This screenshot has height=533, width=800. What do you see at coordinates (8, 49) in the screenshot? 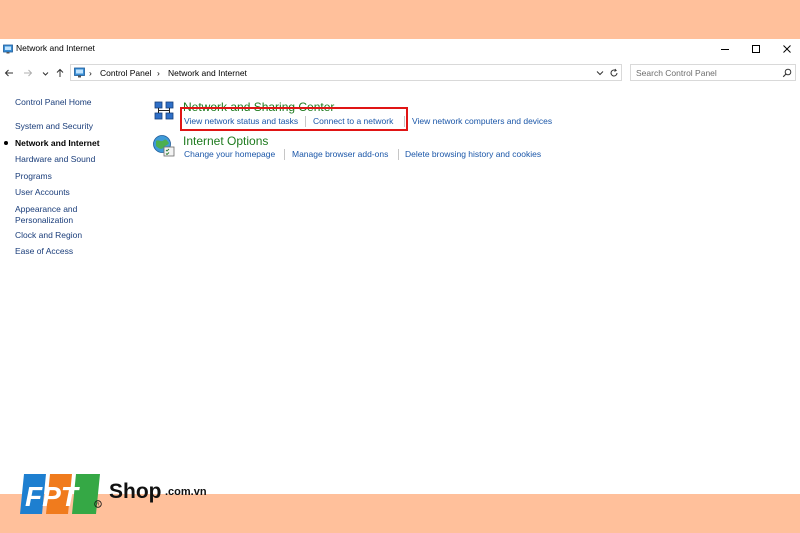
I see `control-panel-icon` at bounding box center [8, 49].